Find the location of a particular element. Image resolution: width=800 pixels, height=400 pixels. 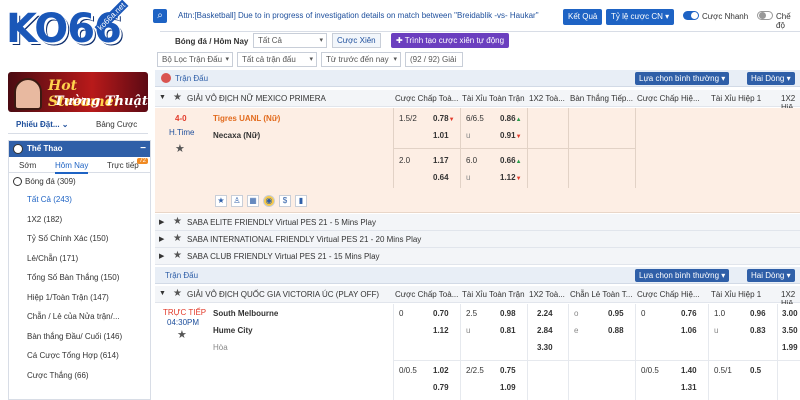

sidebar-item-first-last-goal: Bàn thắng Đầu/ Cuối (146) is located at coordinates (79, 337).